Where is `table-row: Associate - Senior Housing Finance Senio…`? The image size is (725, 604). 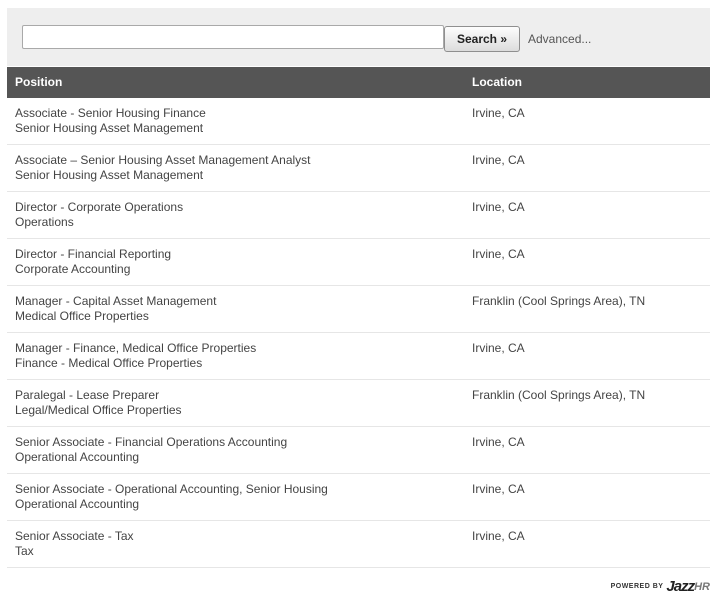 table-row: Associate - Senior Housing Finance Senio… is located at coordinates (358, 121).